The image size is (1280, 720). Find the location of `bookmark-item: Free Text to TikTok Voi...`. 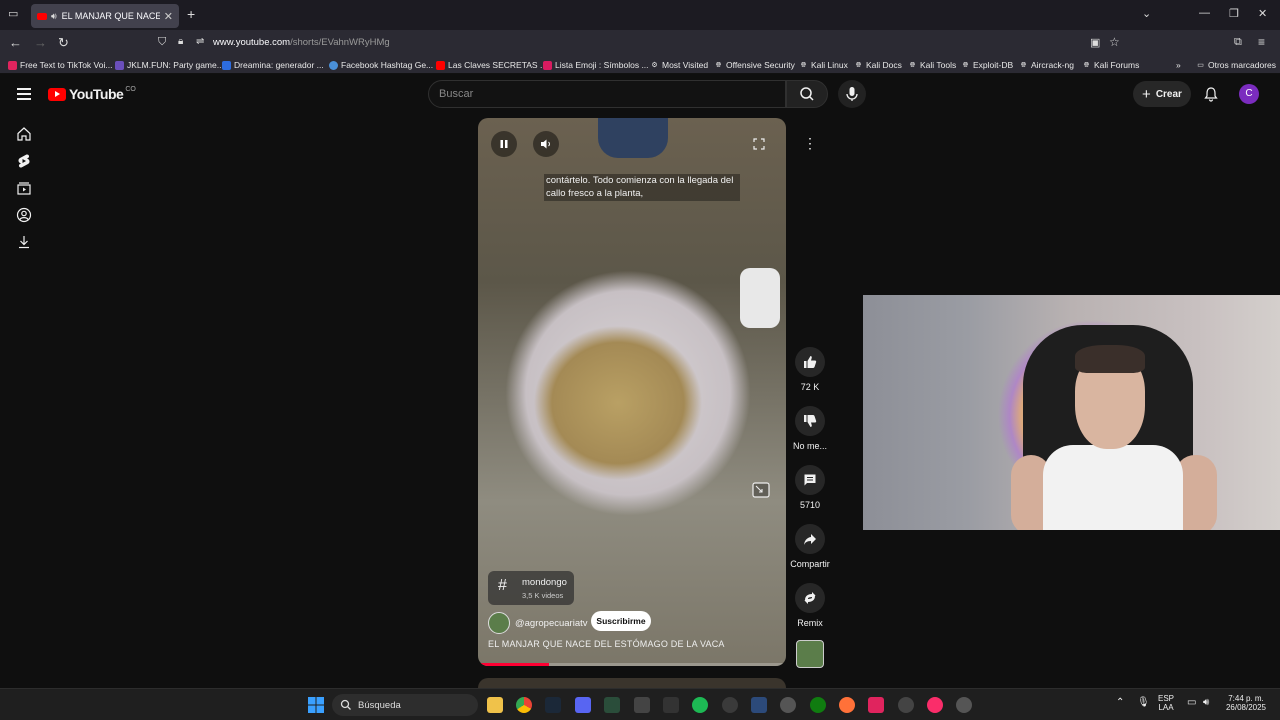

bookmark-item: Free Text to TikTok Voi... is located at coordinates (60, 65).